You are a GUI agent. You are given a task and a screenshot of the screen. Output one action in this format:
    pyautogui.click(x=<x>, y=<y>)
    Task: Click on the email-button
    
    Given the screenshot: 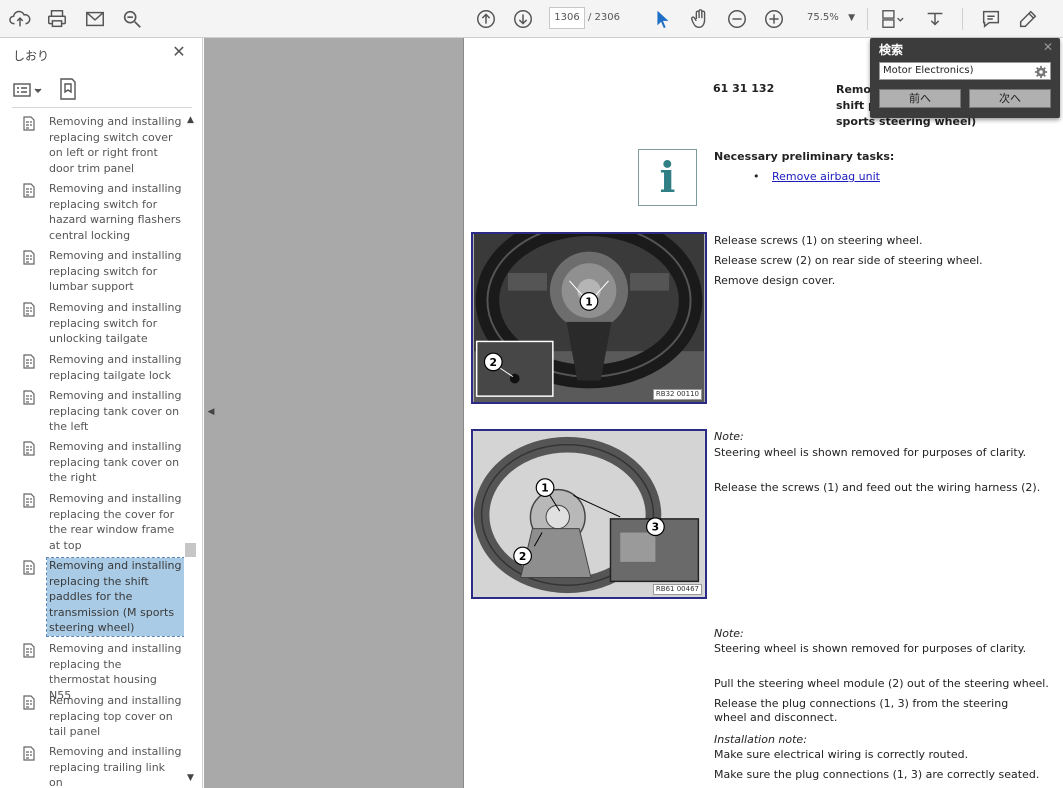 What is the action you would take?
    pyautogui.click(x=95, y=19)
    